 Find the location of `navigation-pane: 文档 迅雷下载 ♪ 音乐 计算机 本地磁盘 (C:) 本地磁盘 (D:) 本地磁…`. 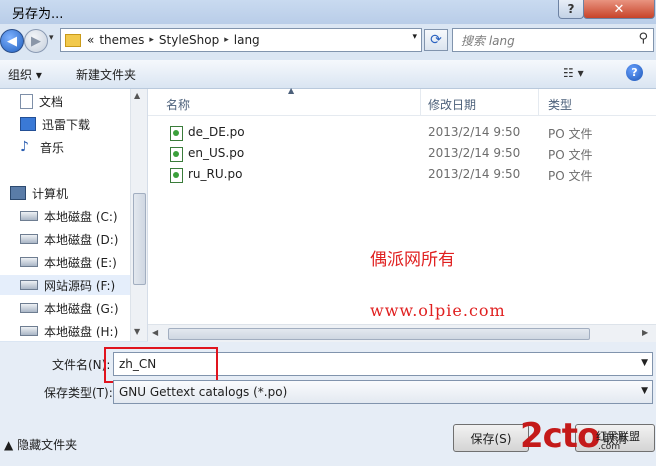

navigation-pane: 文档 迅雷下载 ♪ 音乐 计算机 本地磁盘 (C:) 本地磁盘 (D:) 本地磁… is located at coordinates (74, 215).